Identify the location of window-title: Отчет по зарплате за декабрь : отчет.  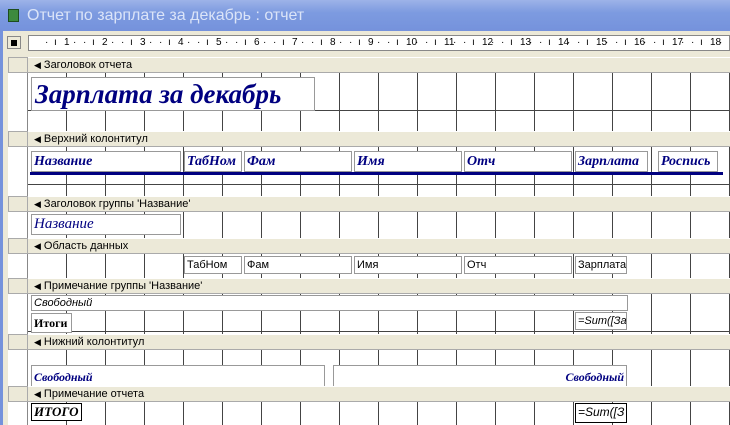
(166, 15).